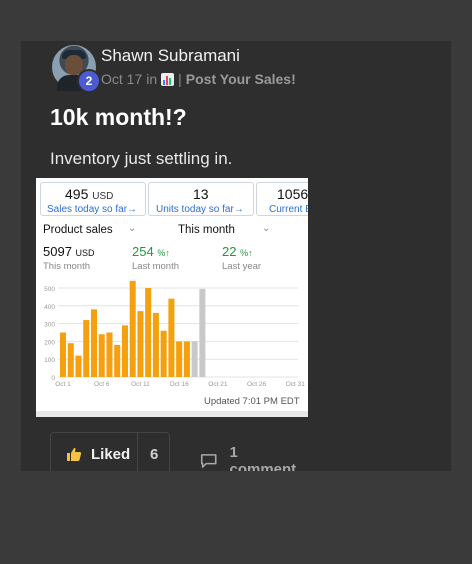 Image resolution: width=472 pixels, height=564 pixels. What do you see at coordinates (49, 360) in the screenshot?
I see `y-tick-label: 100` at bounding box center [49, 360].